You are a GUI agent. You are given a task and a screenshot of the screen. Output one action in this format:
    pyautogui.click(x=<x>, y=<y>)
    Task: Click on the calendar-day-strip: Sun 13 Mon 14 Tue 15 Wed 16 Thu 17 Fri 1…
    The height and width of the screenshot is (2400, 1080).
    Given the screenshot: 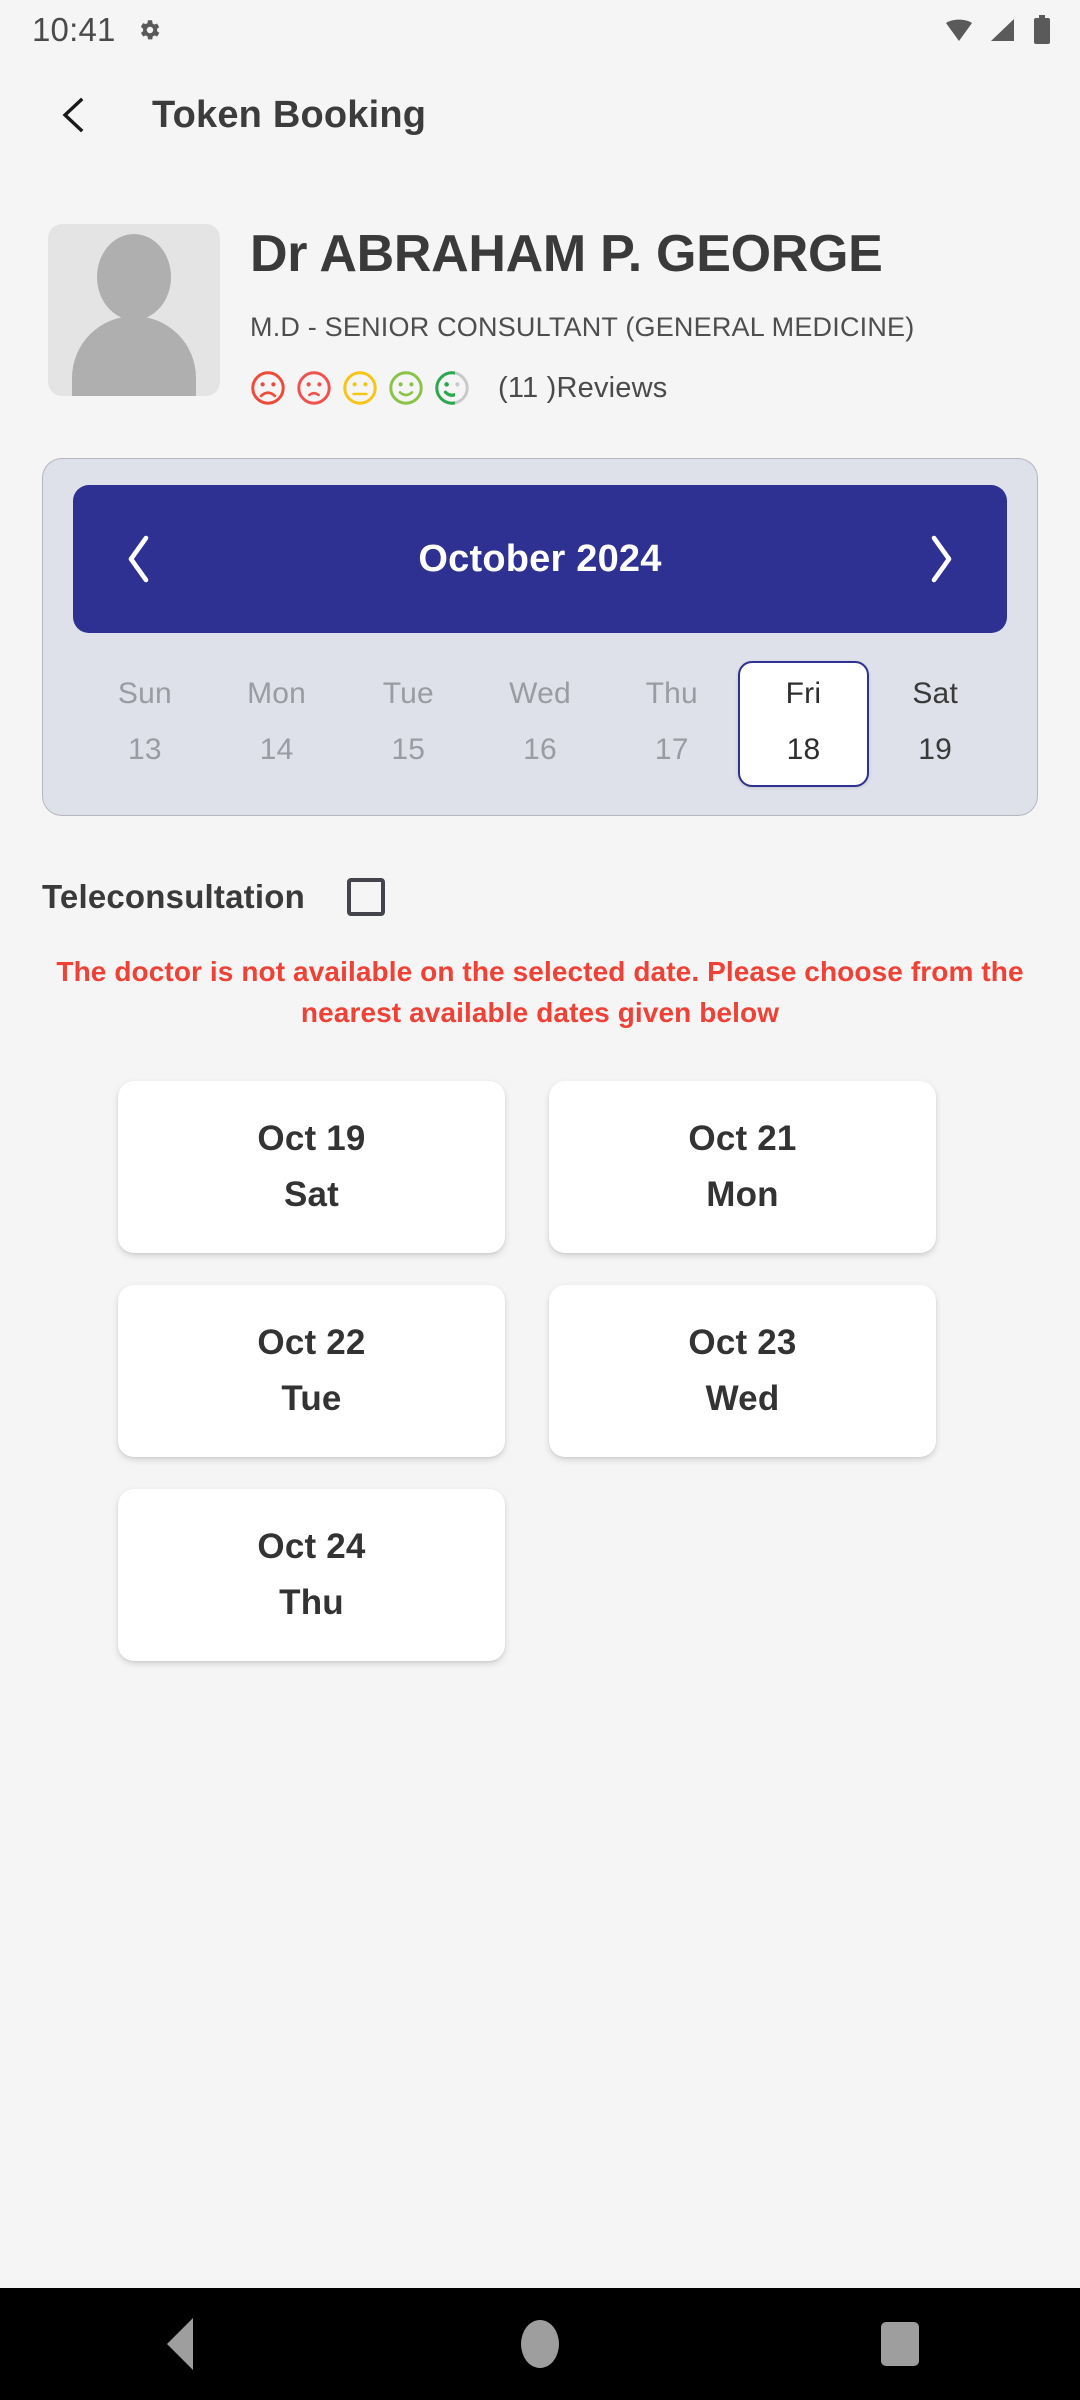 What is the action you would take?
    pyautogui.click(x=540, y=724)
    